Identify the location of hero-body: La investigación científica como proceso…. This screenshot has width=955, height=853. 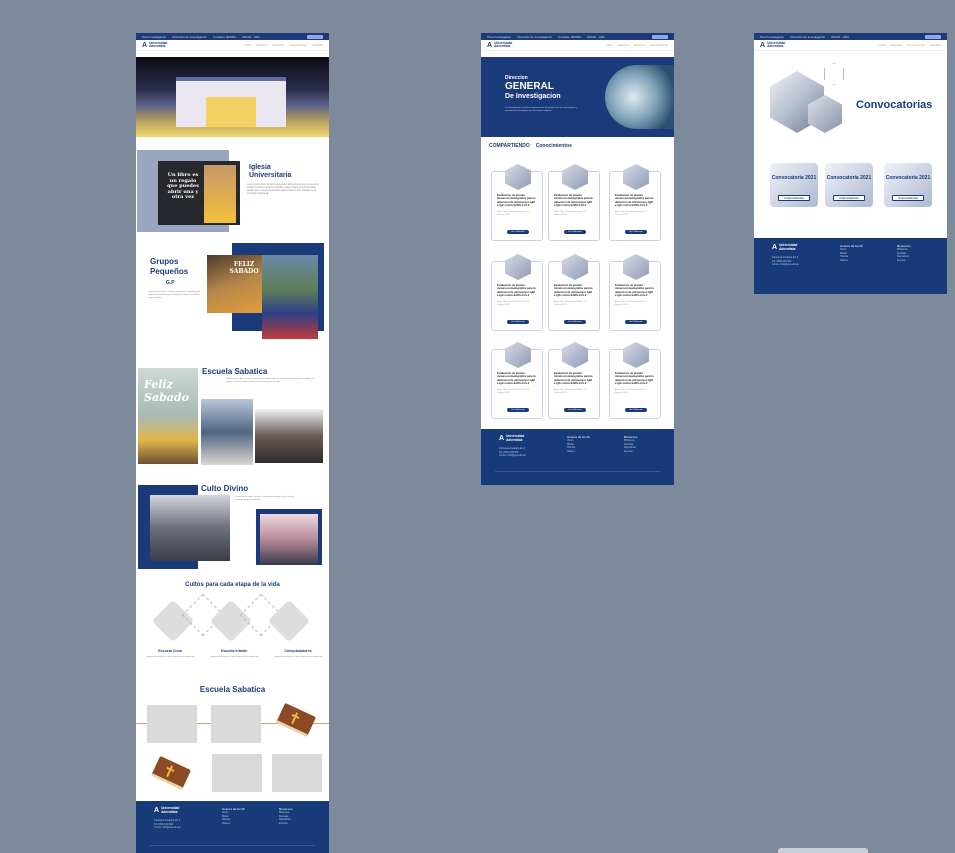
(541, 109).